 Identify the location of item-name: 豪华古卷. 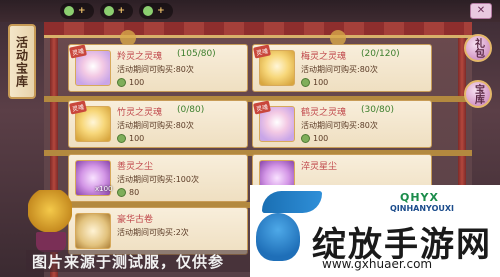
(135, 220).